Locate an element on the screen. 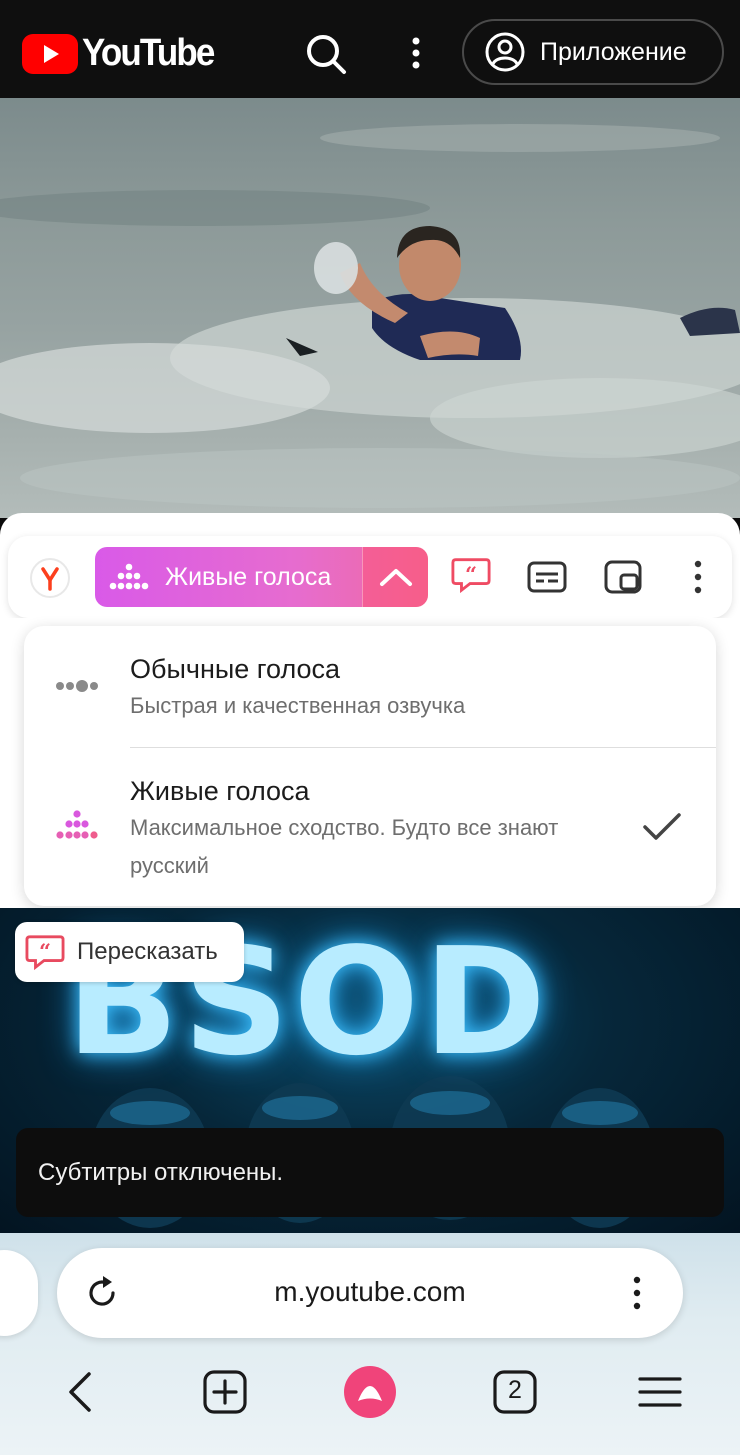  new-tab-button is located at coordinates (225, 1392).